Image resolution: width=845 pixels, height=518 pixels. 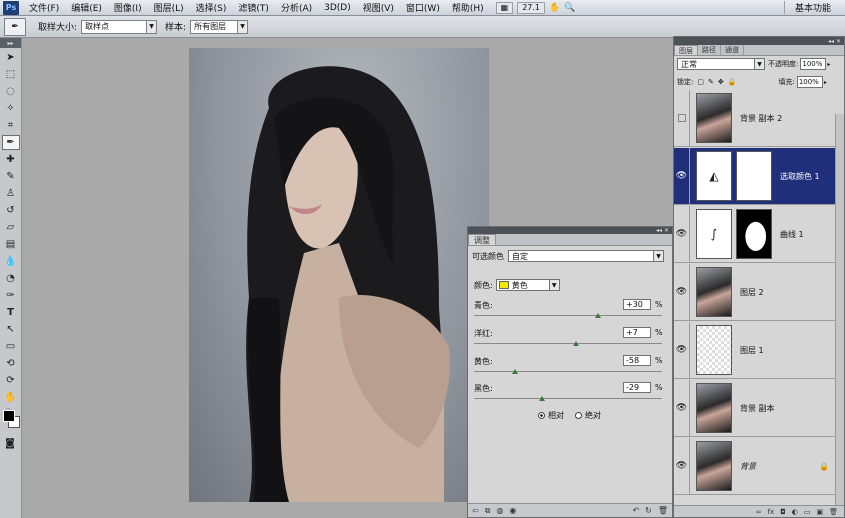 I want to click on history-brush-tool-icon: ↺, so click(x=11, y=210).